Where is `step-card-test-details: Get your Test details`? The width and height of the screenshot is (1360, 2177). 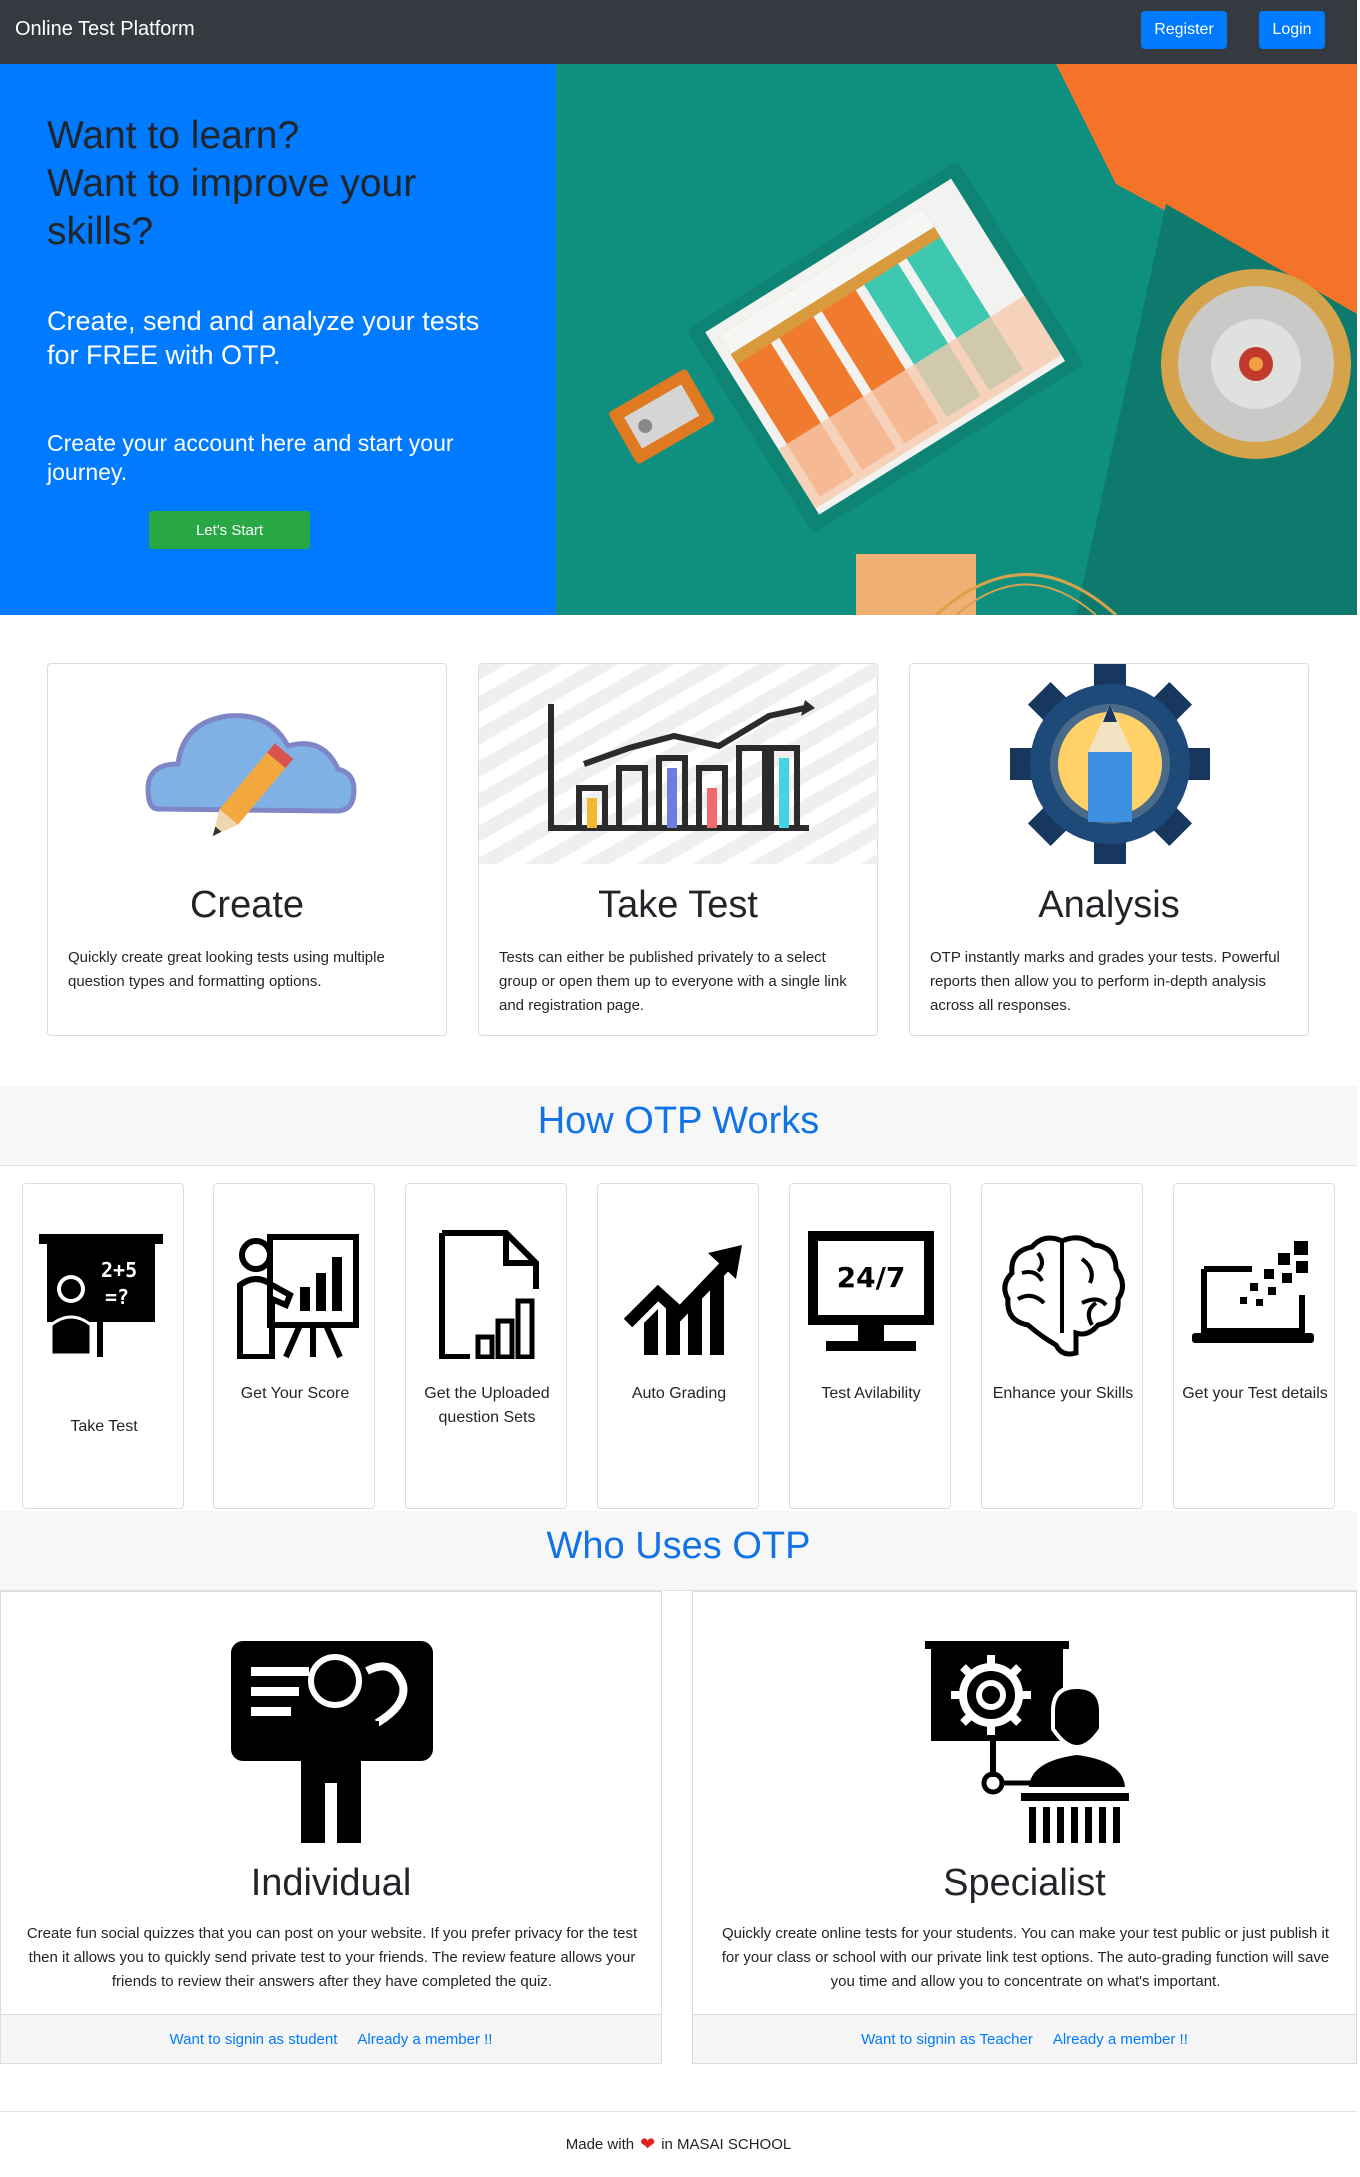
step-card-test-details: Get your Test details is located at coordinates (1254, 1346).